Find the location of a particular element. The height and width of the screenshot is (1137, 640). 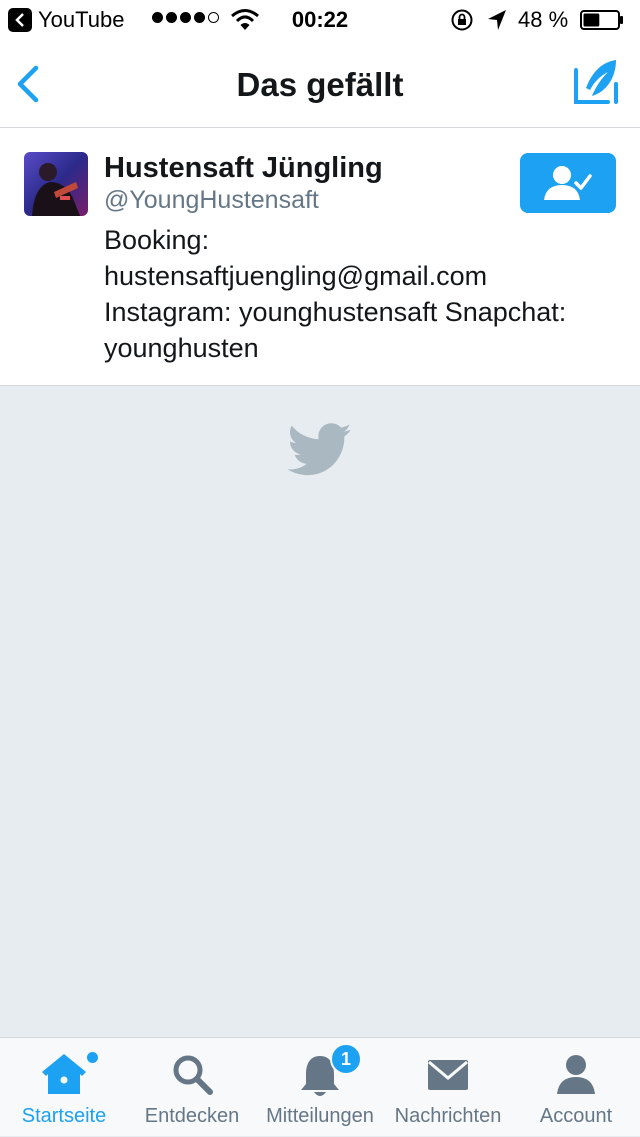

tab-notifications: Mitteilungen is located at coordinates (320, 1087).